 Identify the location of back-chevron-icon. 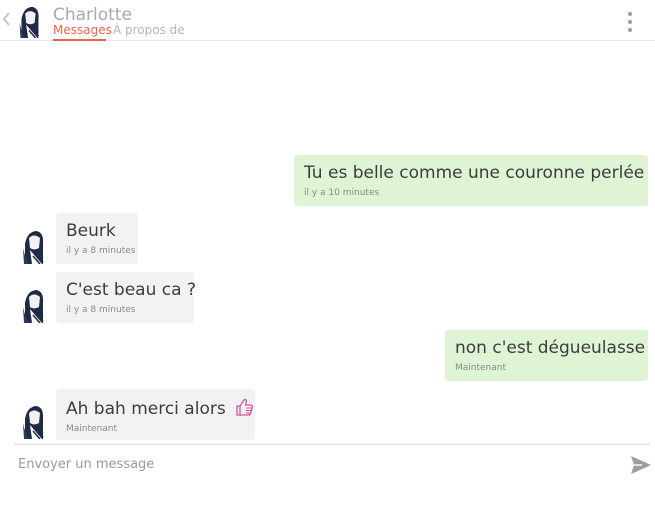
(7, 19).